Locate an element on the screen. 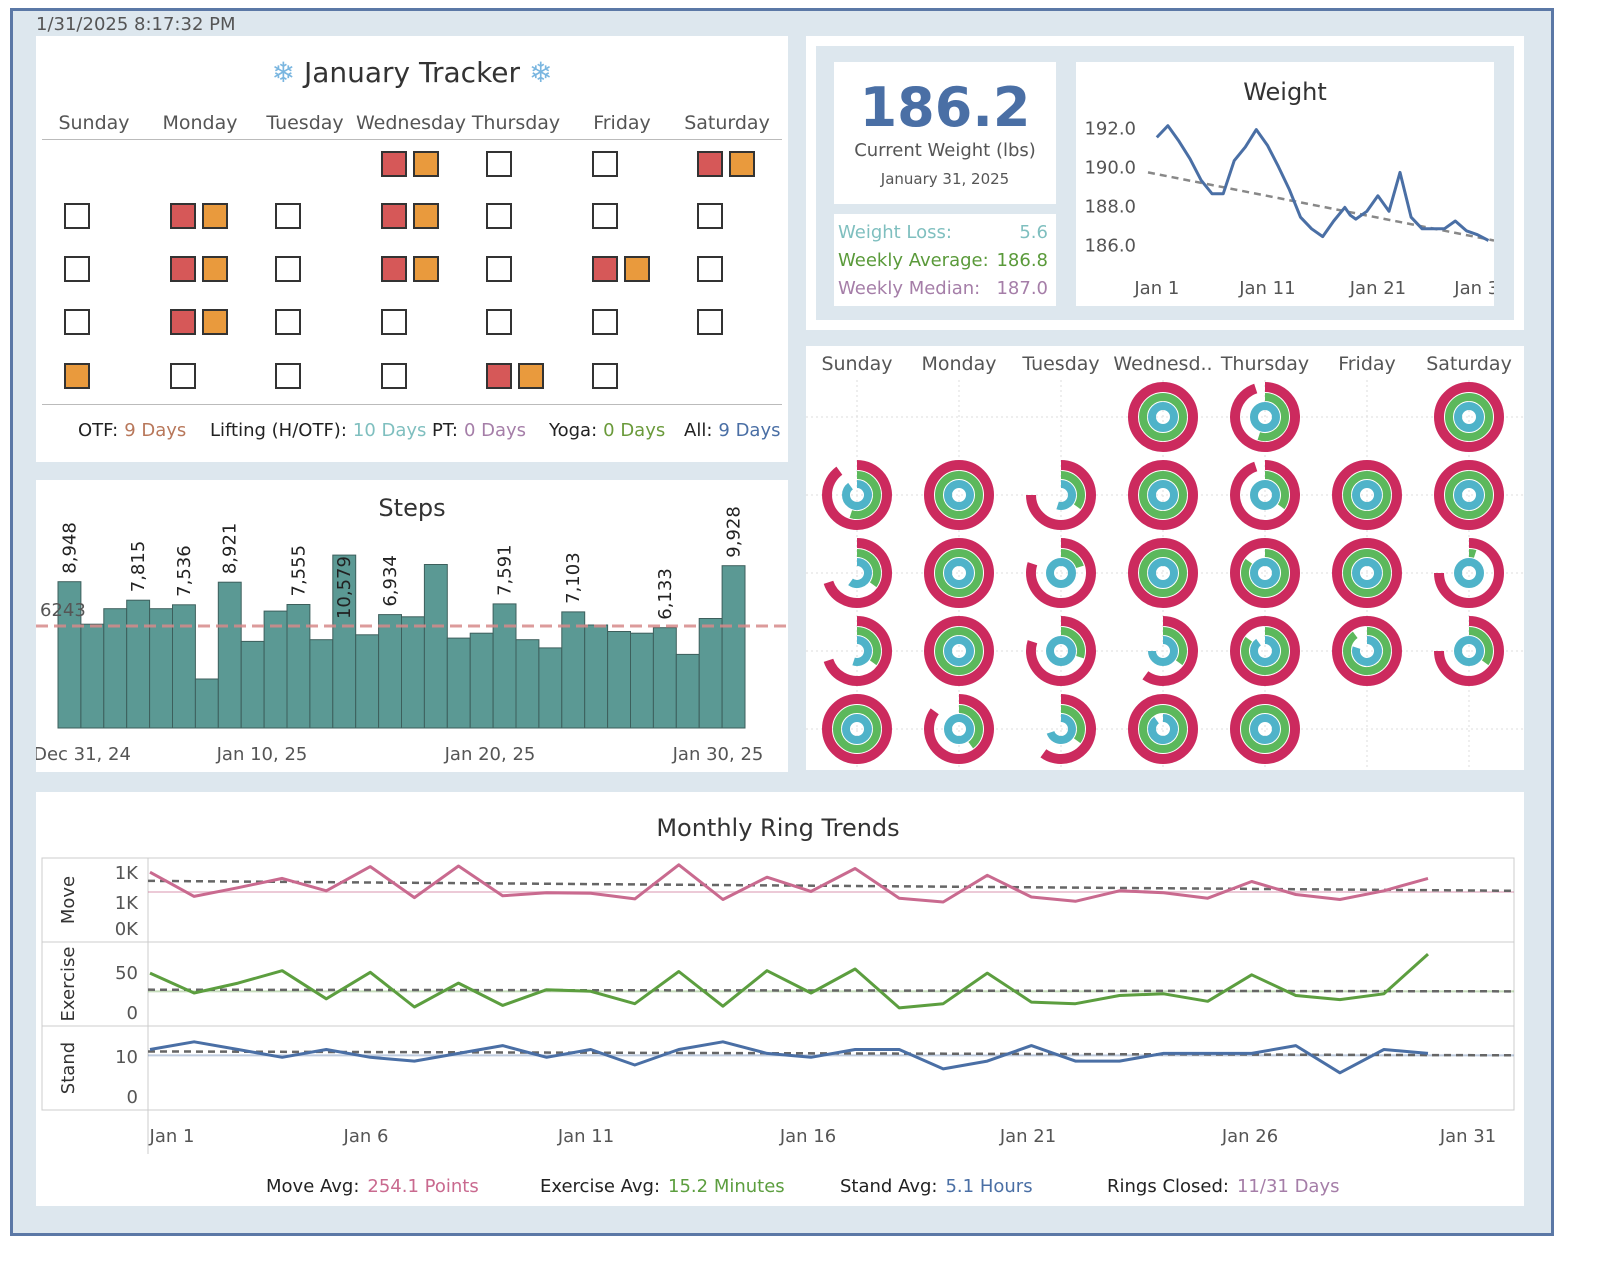 Image resolution: width=1598 pixels, height=1268 pixels. trends-panel-label: Move is located at coordinates (68, 900).